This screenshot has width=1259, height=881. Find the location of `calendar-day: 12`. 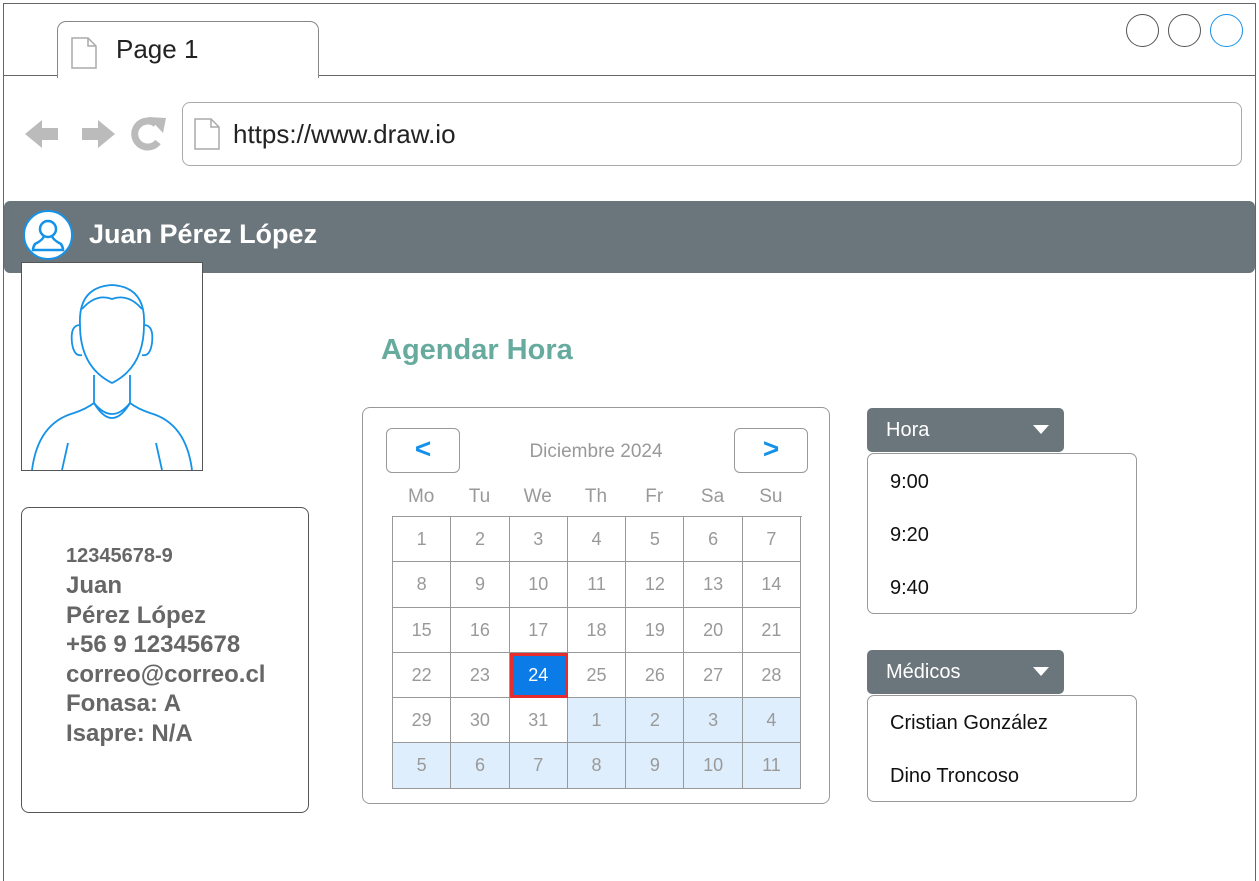

calendar-day: 12 is located at coordinates (655, 585).